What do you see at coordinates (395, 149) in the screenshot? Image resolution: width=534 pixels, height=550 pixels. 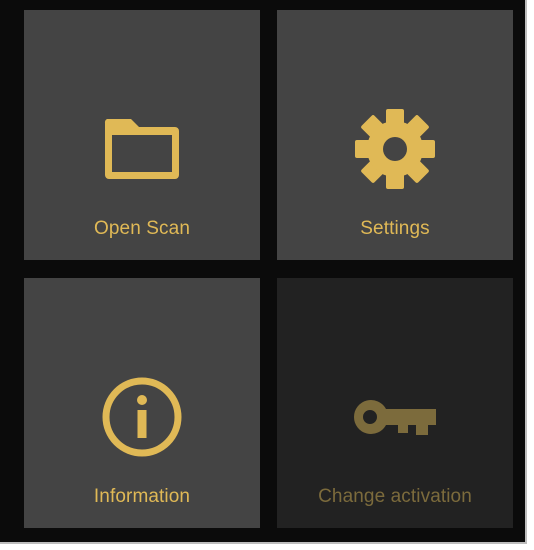 I see `gear-icon` at bounding box center [395, 149].